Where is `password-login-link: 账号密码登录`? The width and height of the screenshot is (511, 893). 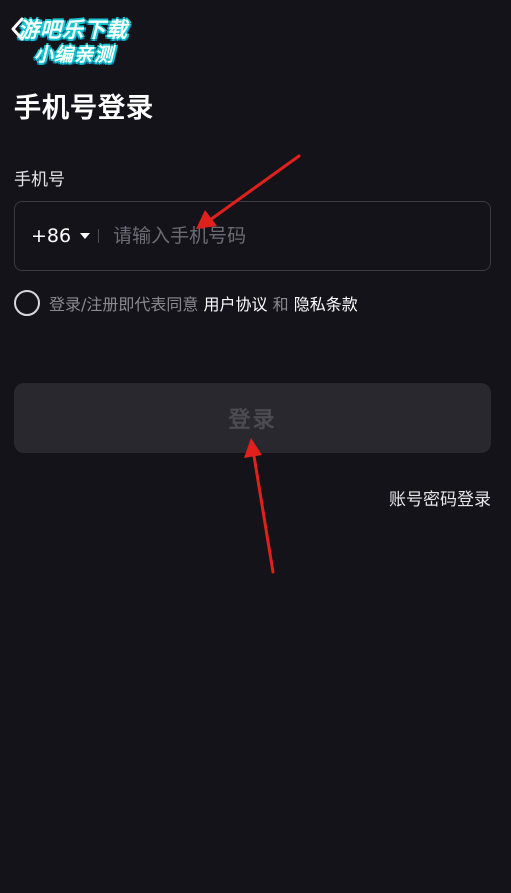
password-login-link: 账号密码登录 is located at coordinates (440, 497).